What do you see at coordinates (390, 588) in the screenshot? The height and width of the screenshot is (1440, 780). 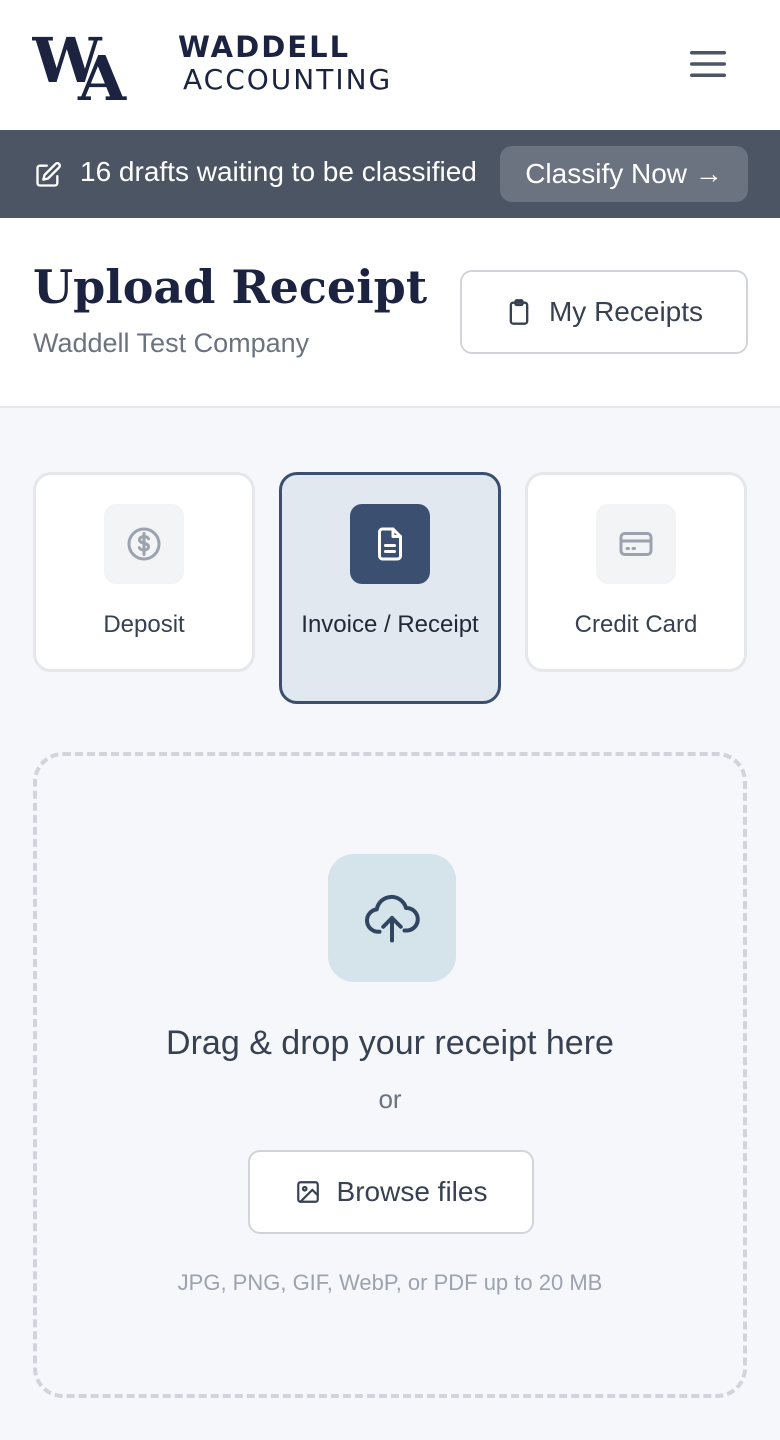 I see `type-card-invoice-receipt: Invoice / Receipt` at bounding box center [390, 588].